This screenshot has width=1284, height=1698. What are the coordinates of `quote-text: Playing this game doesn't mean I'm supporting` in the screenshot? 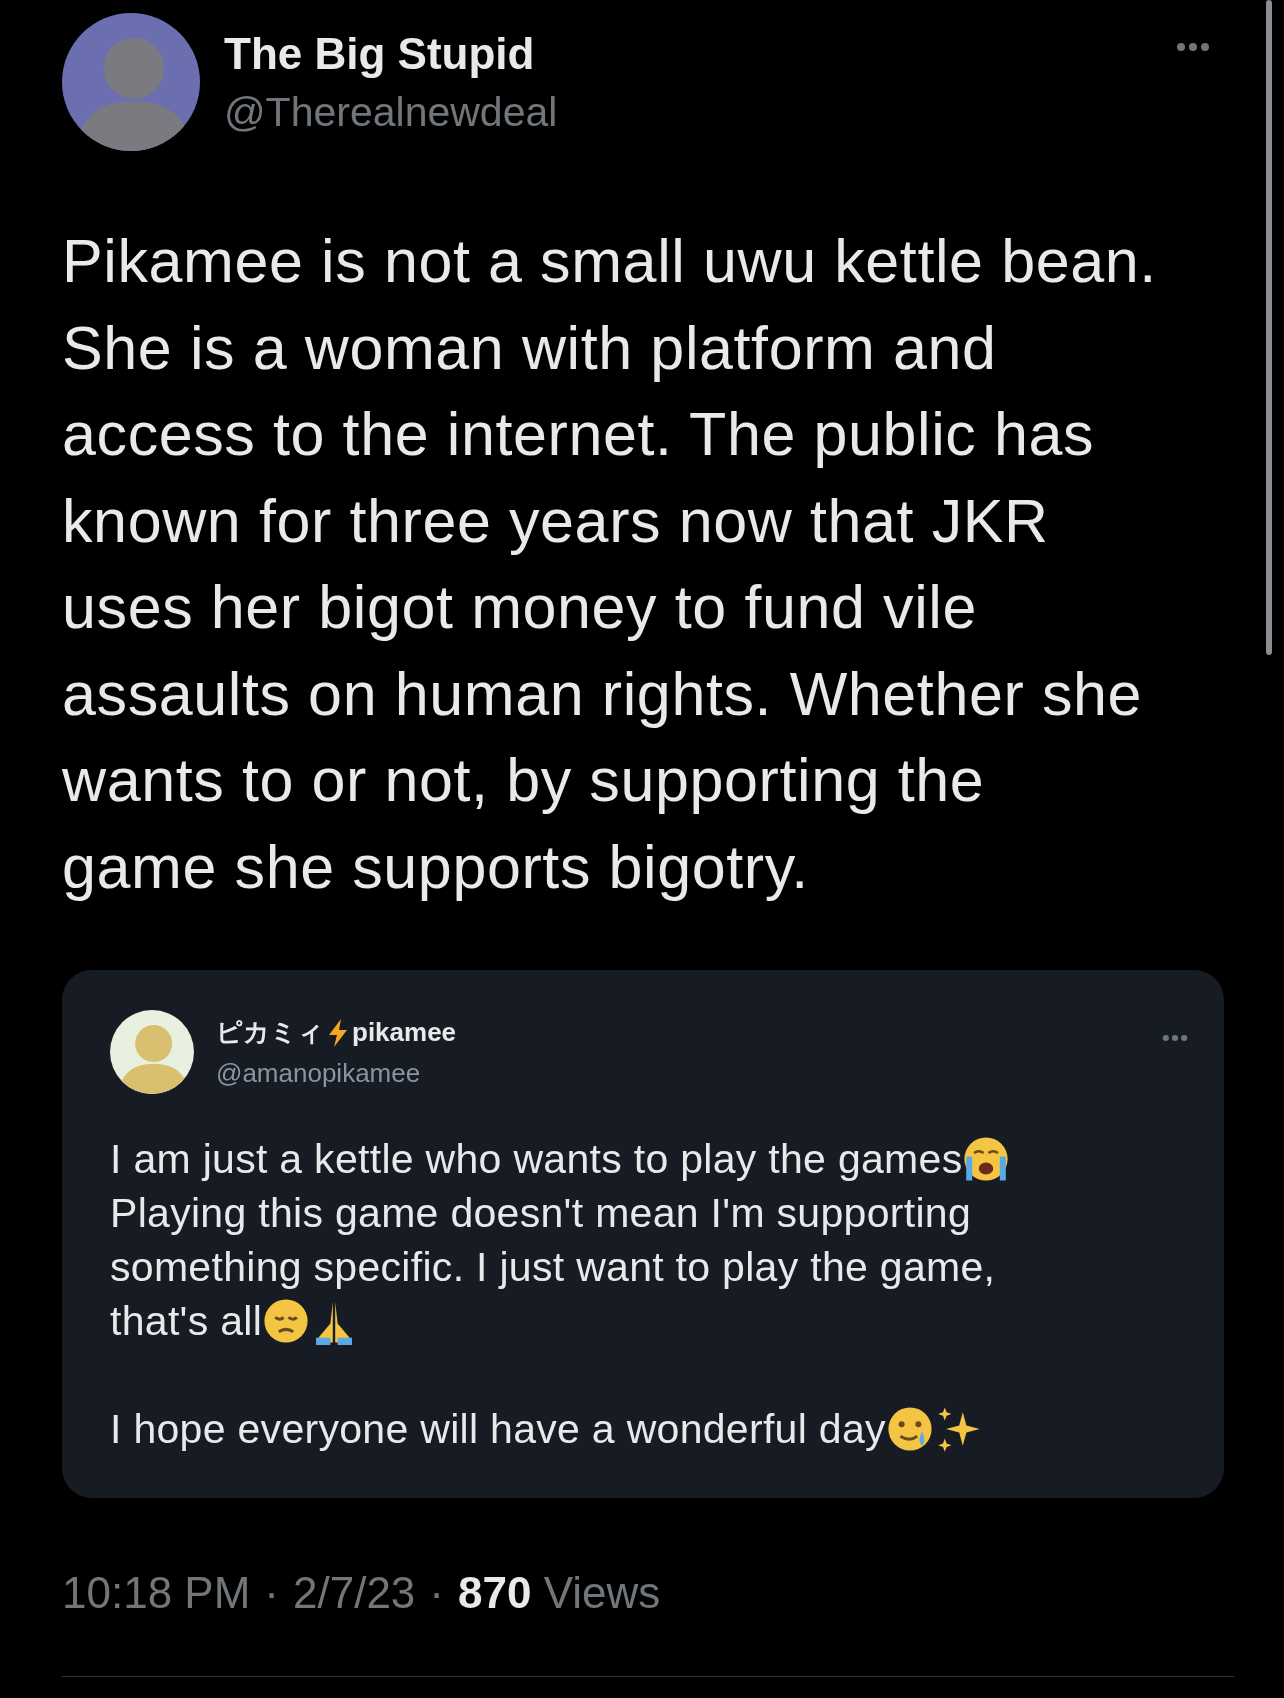 It's located at (540, 1213).